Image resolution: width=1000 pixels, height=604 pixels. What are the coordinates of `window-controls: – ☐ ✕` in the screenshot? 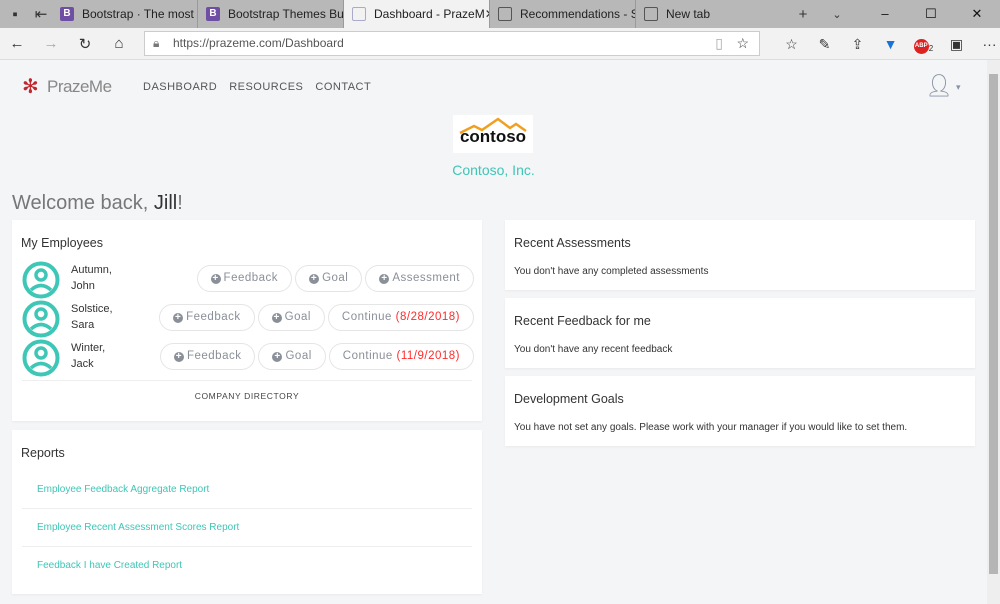 It's located at (931, 14).